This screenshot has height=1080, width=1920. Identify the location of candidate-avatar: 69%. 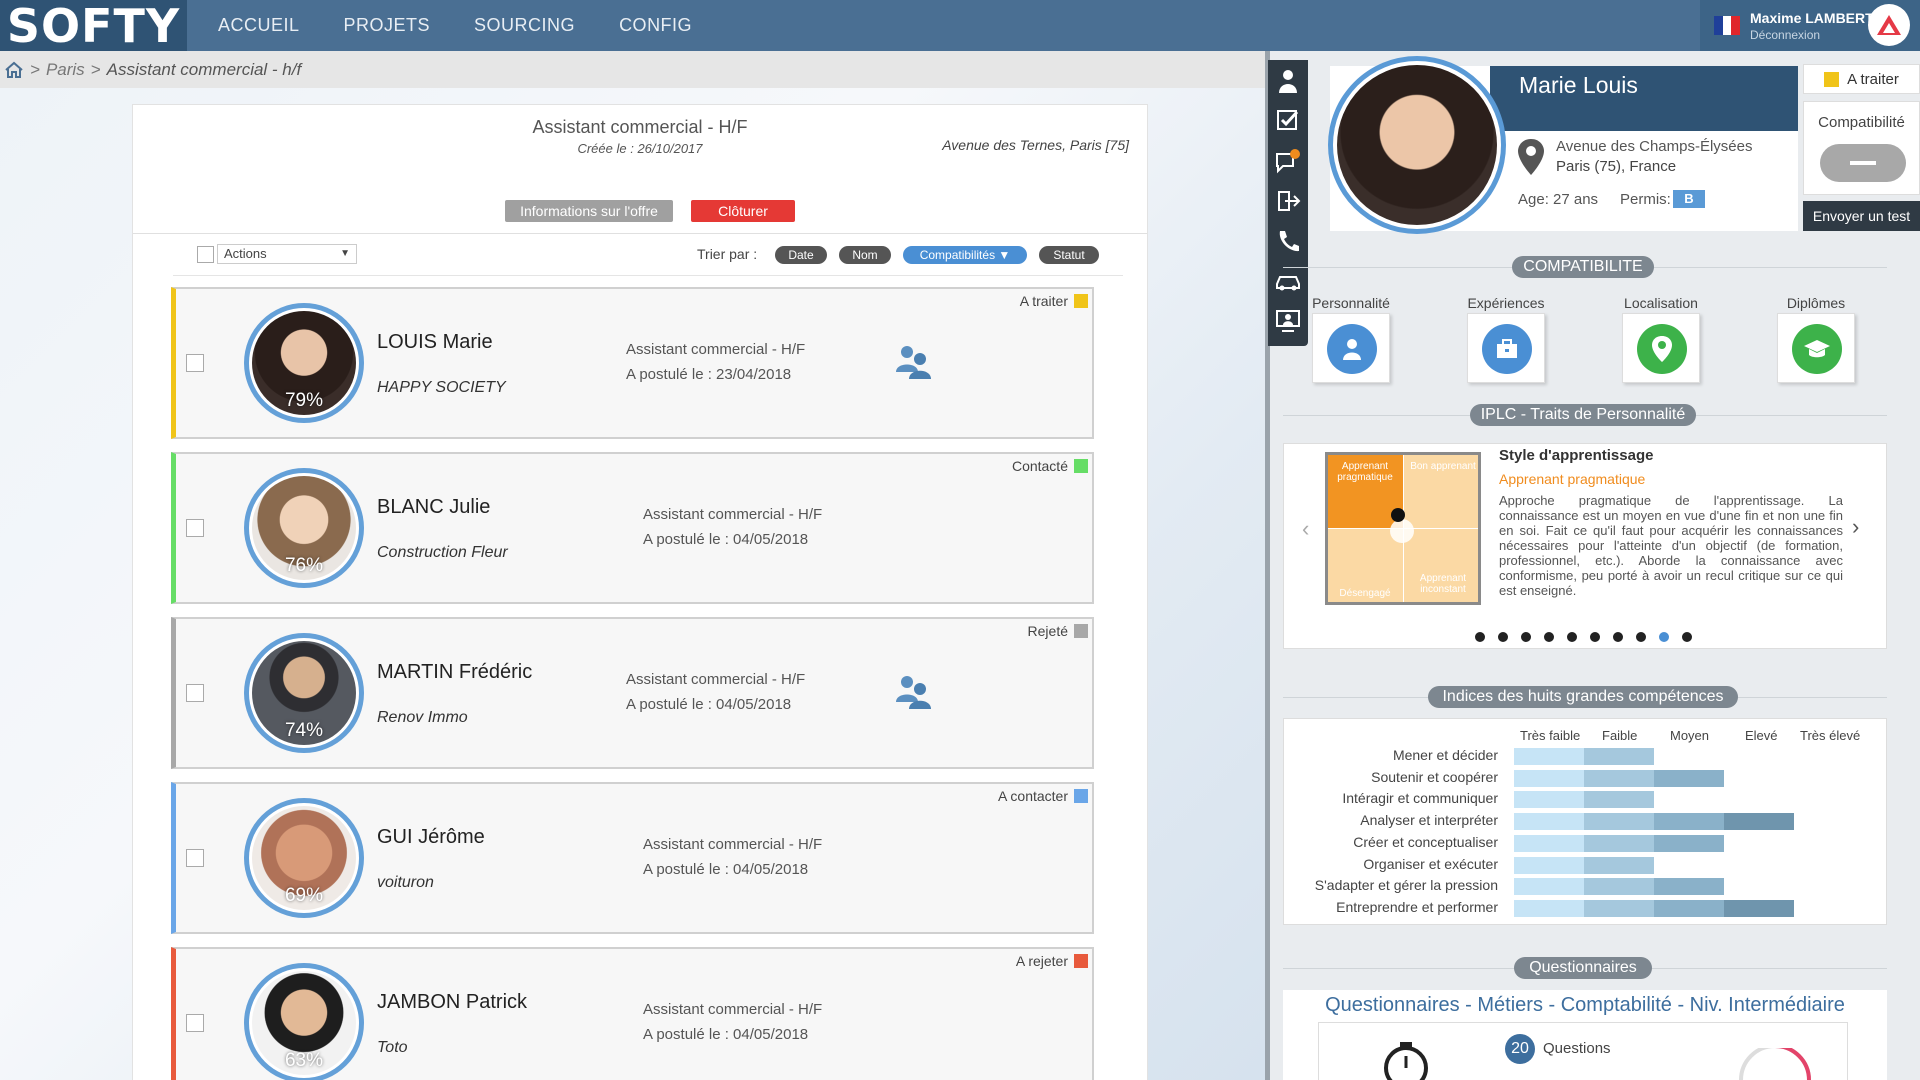
(304, 858).